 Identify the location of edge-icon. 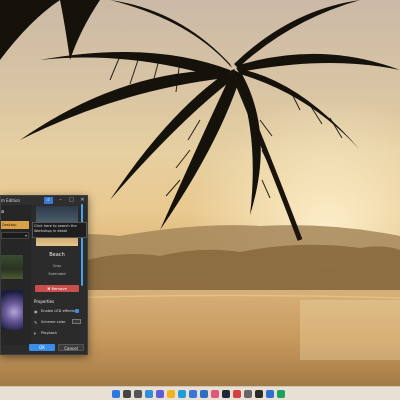
(182, 394).